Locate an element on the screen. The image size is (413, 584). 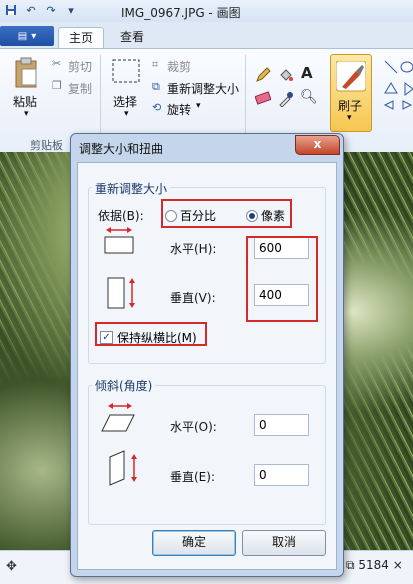
dialog-title: 调整大小和扭曲 is located at coordinates (121, 149).